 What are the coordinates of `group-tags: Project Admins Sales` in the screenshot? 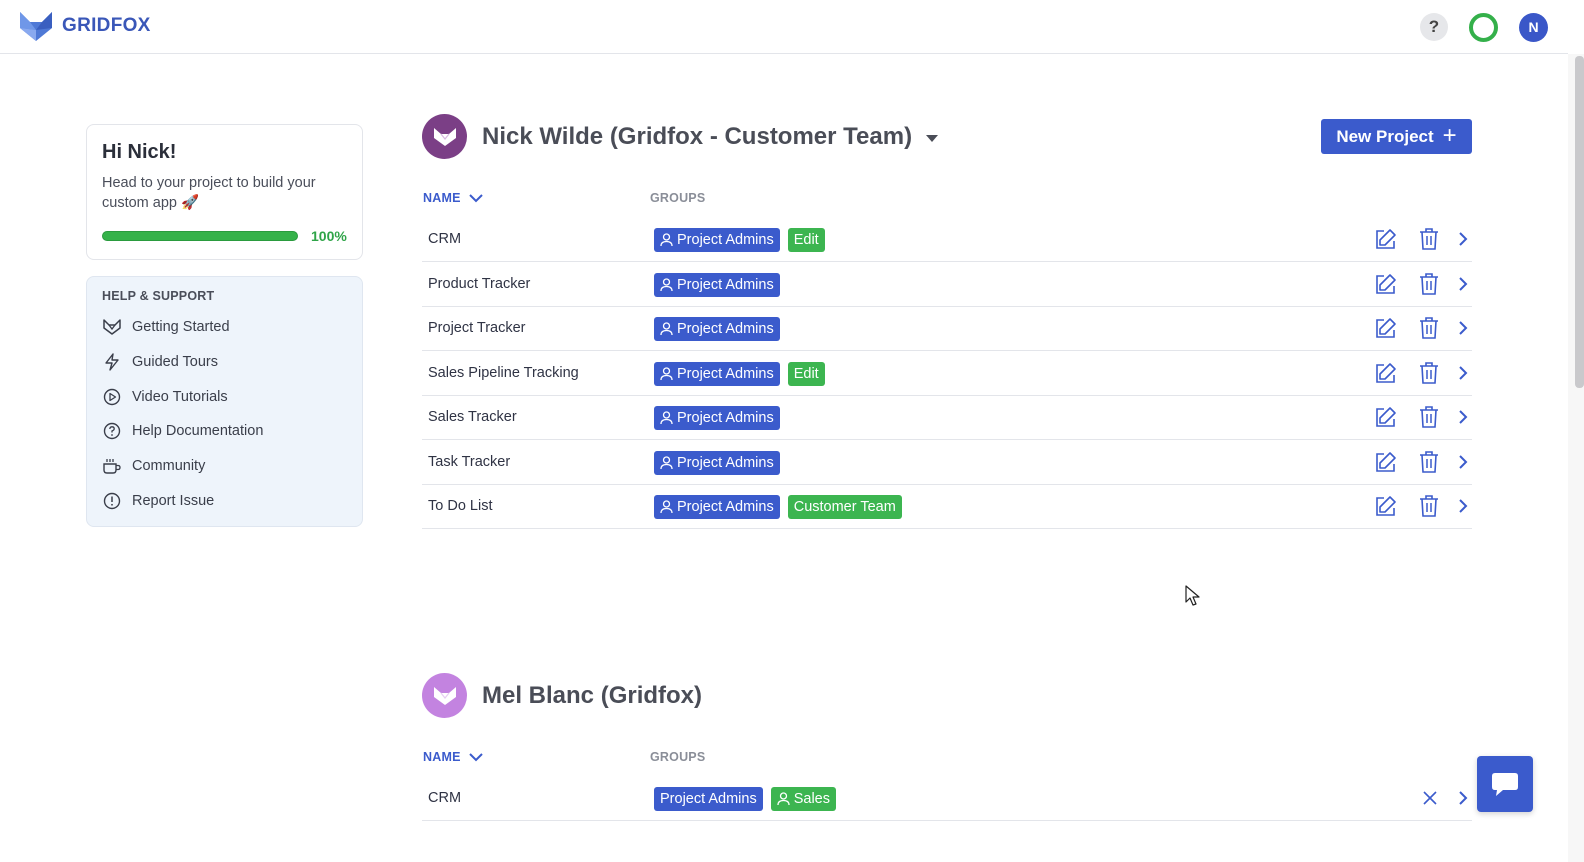 It's located at (749, 799).